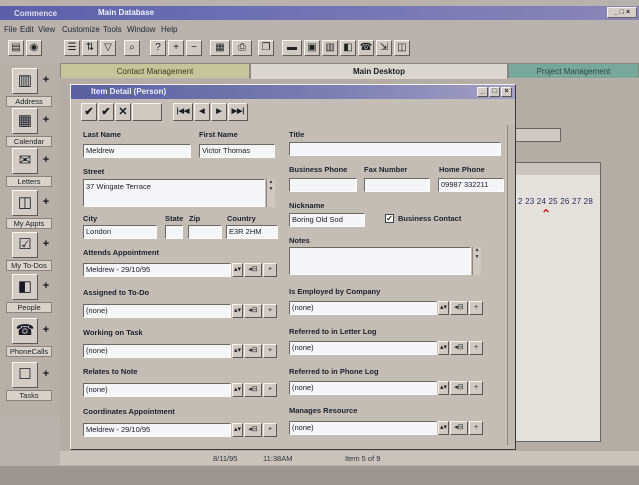 This screenshot has width=639, height=485. What do you see at coordinates (194, 48) in the screenshot?
I see `remove-icon: −` at bounding box center [194, 48].